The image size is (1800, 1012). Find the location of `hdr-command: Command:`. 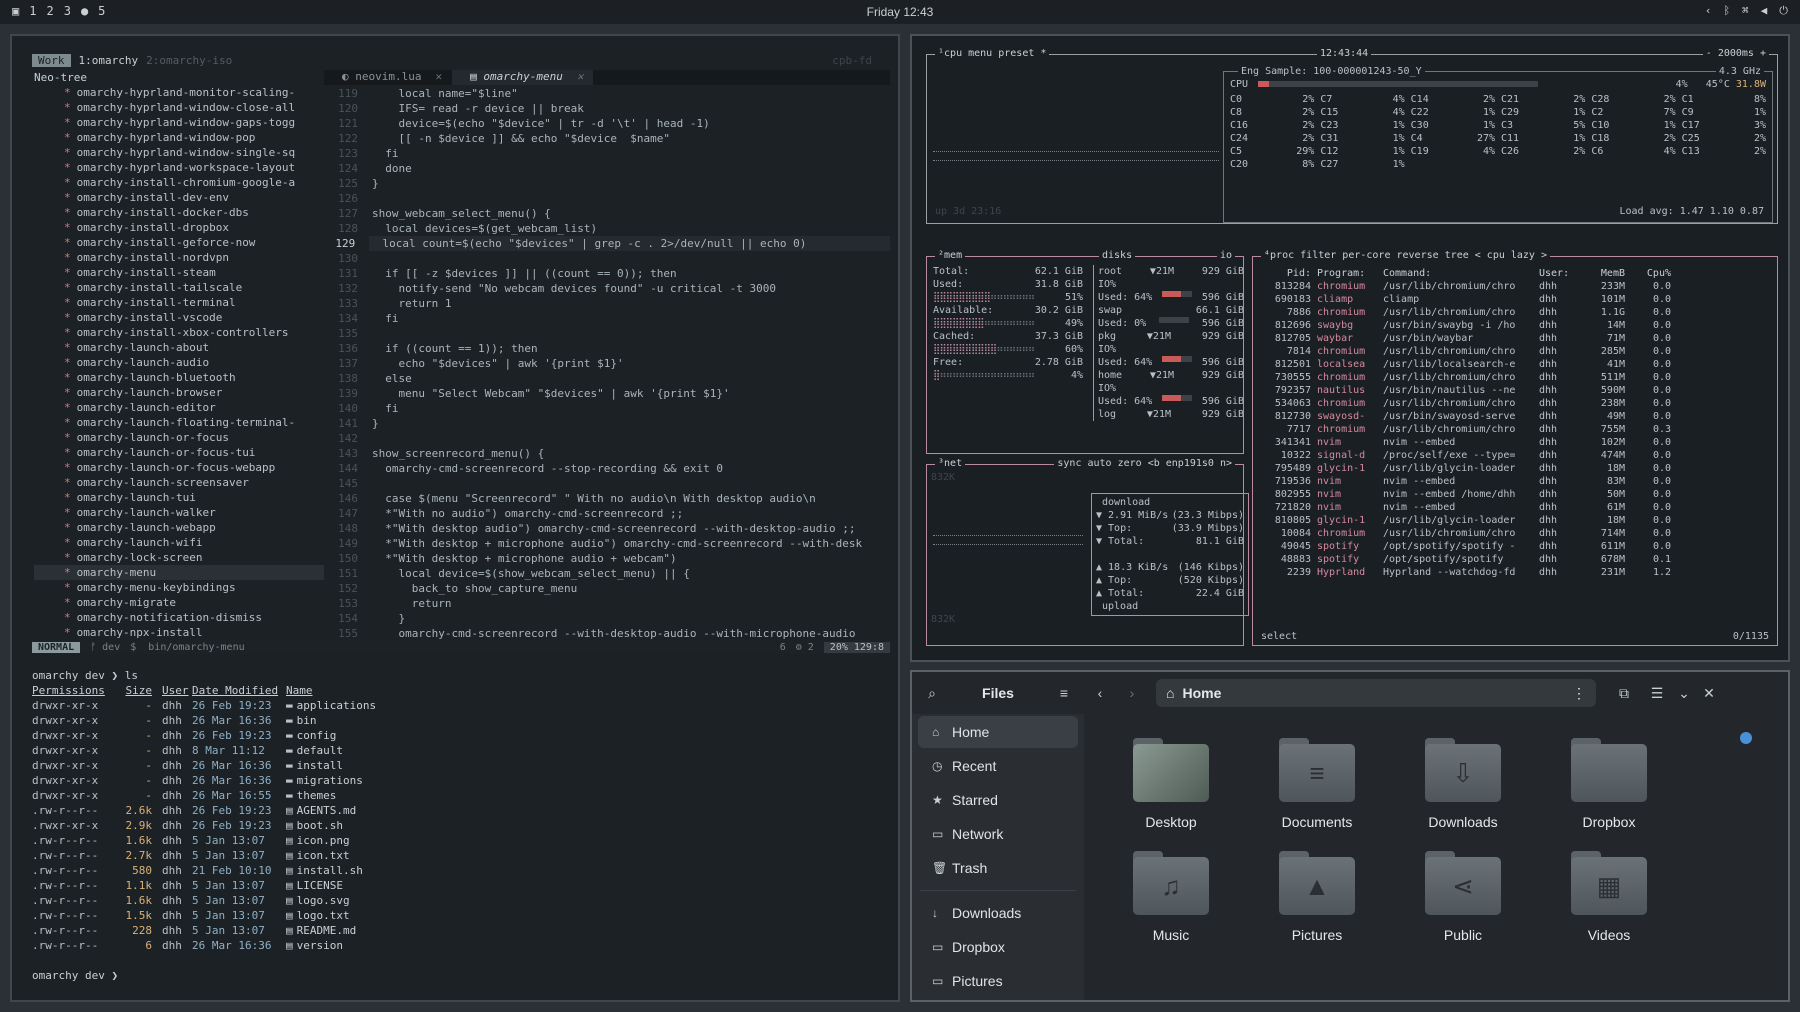

hdr-command: Command: is located at coordinates (1458, 273).